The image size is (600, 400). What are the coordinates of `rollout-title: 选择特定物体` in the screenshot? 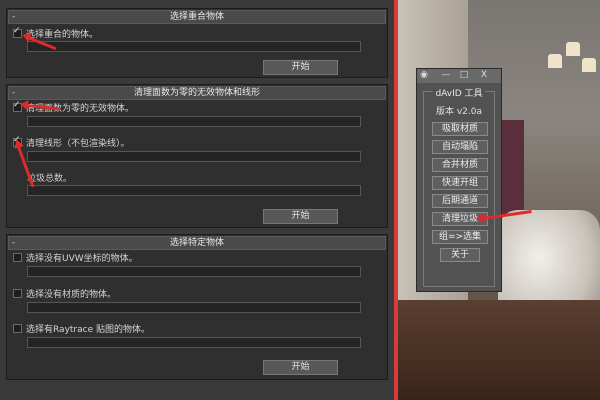 It's located at (196, 243).